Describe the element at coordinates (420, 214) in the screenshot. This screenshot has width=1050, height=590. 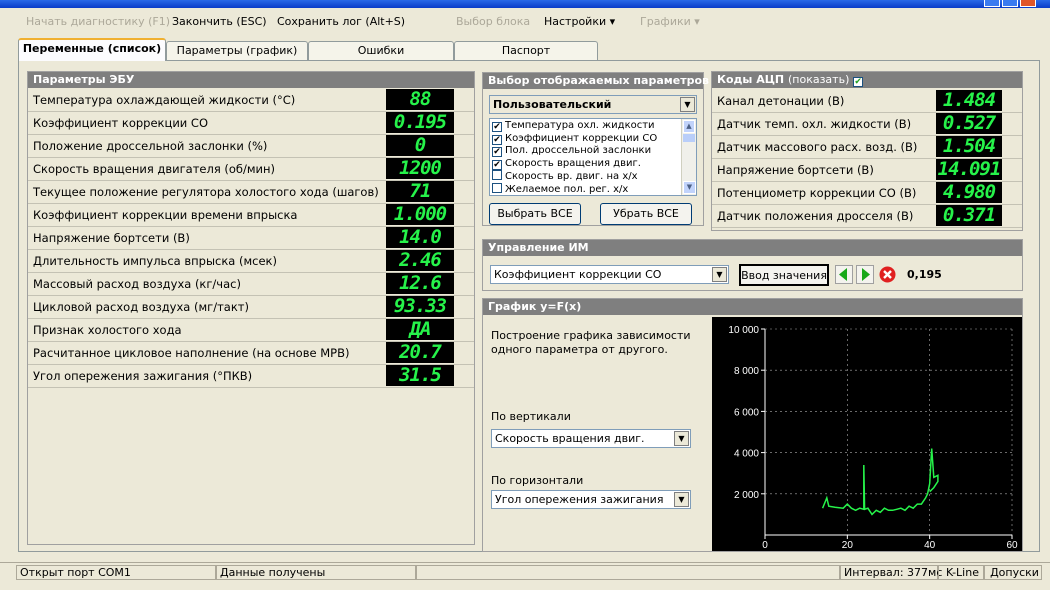
I see `ecu-row-value: 1.000` at that location.